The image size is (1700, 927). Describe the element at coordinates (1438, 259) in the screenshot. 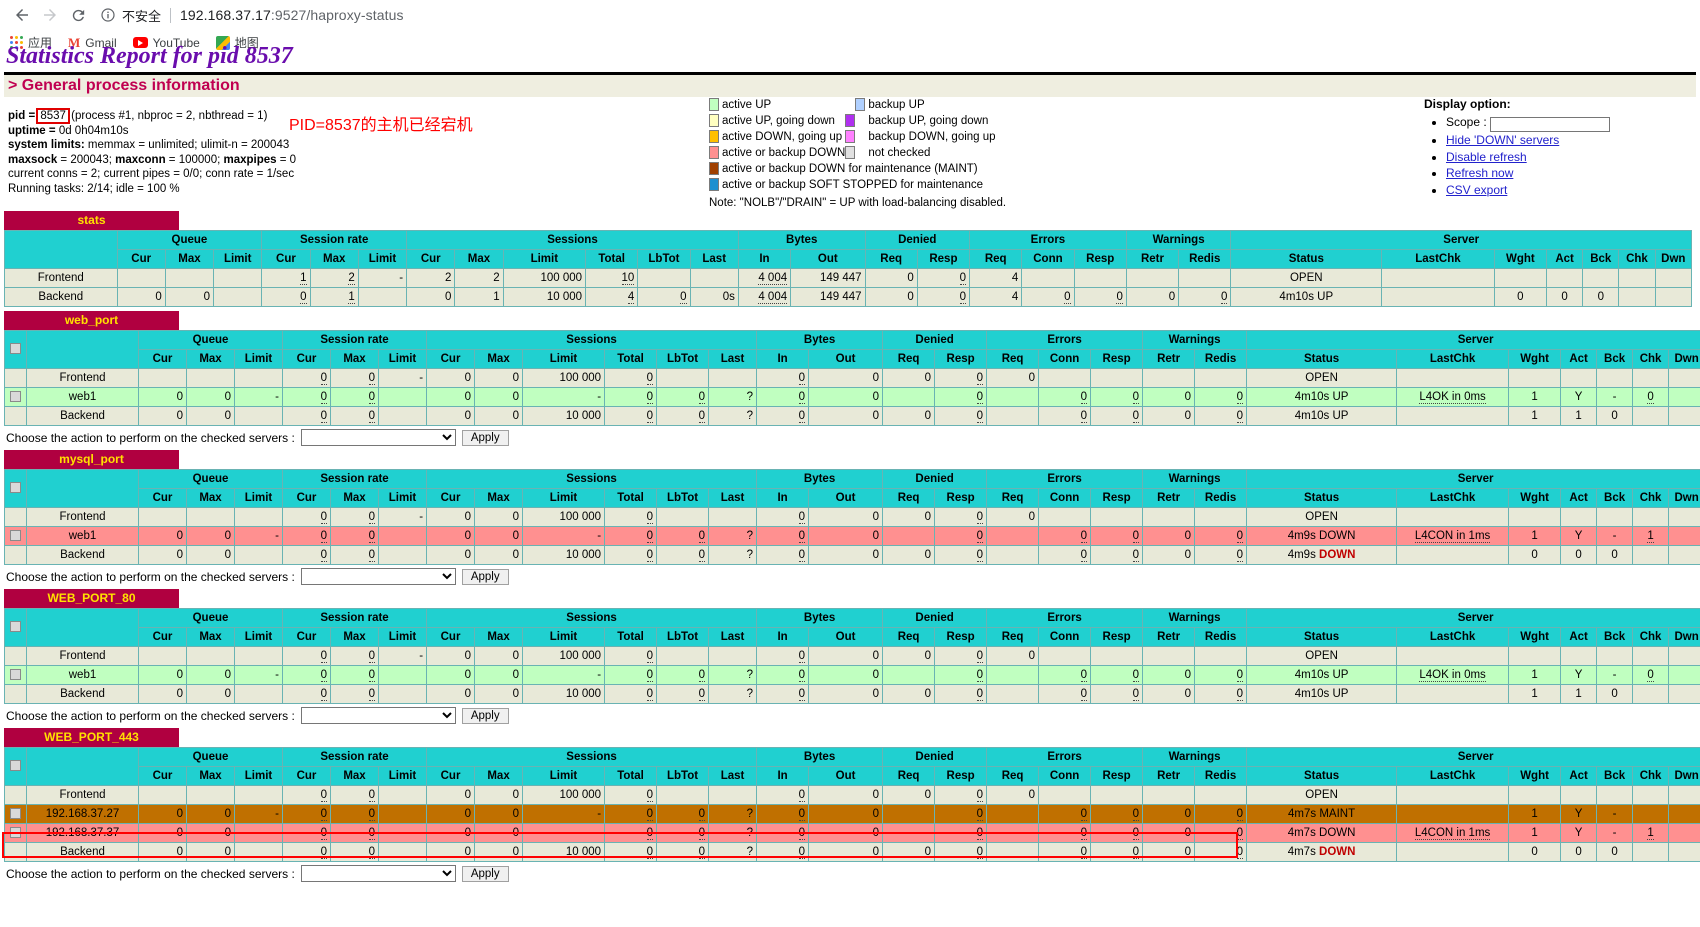

I see `column-header-lastchk: LastChk` at that location.